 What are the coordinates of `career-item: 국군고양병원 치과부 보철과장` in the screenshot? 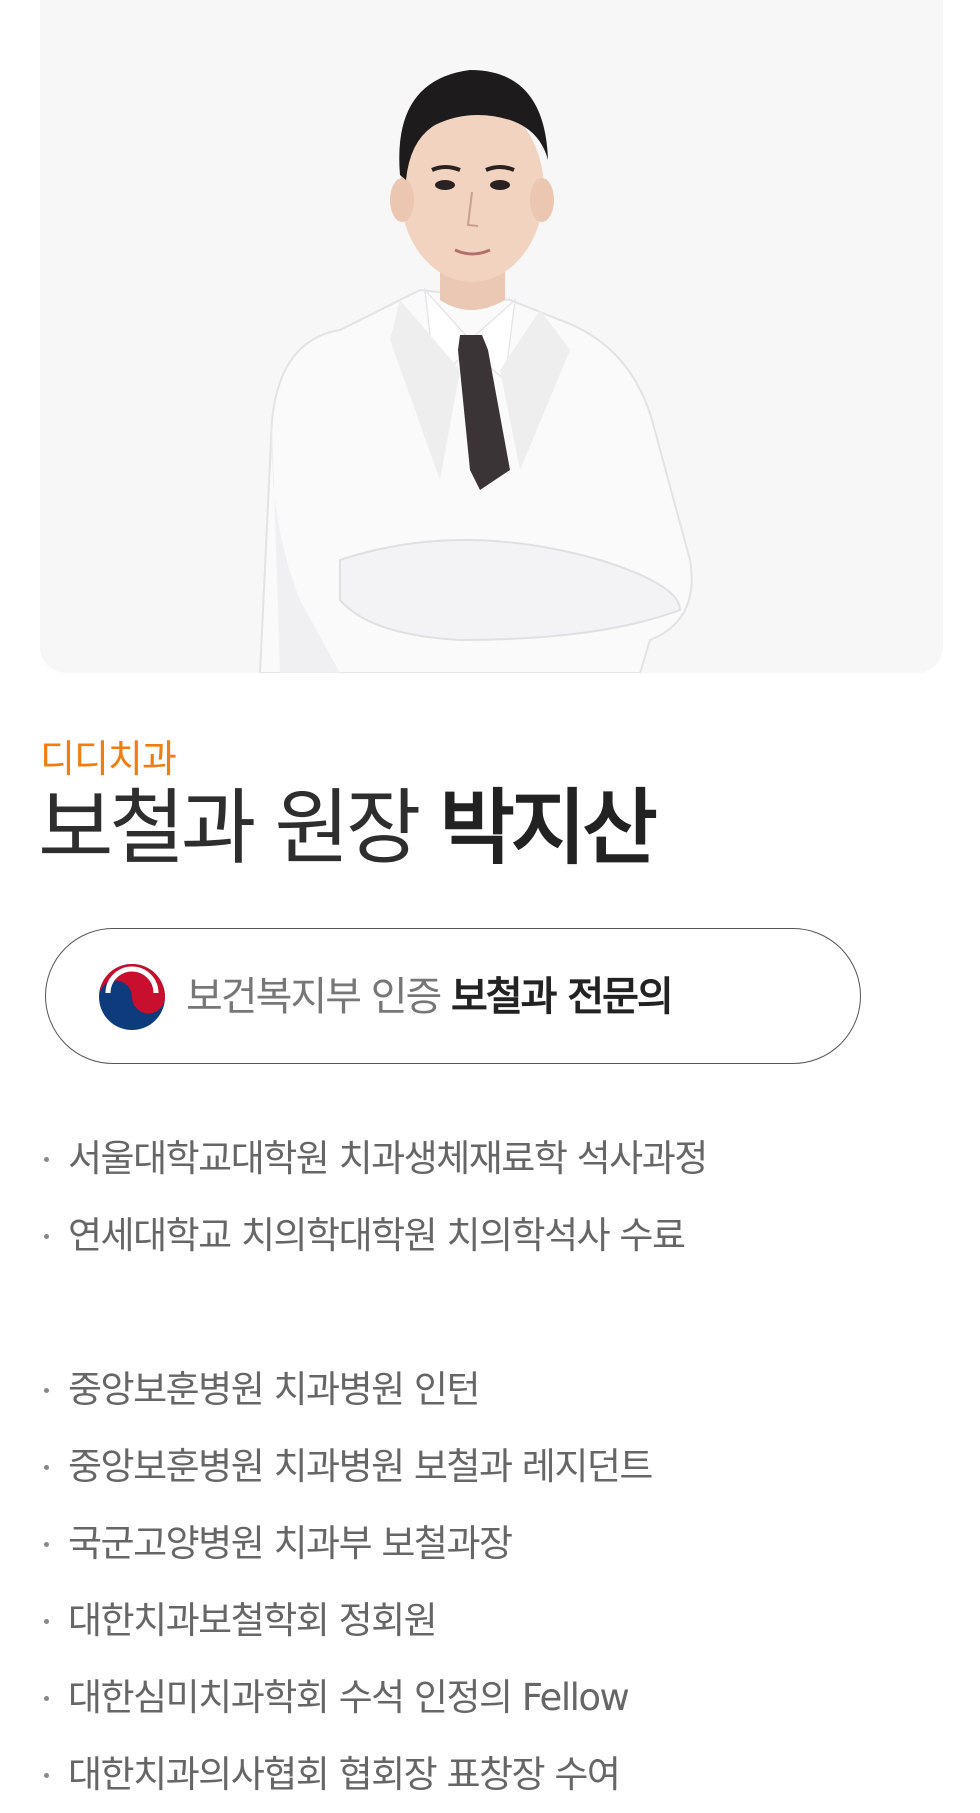 It's located at (290, 1543).